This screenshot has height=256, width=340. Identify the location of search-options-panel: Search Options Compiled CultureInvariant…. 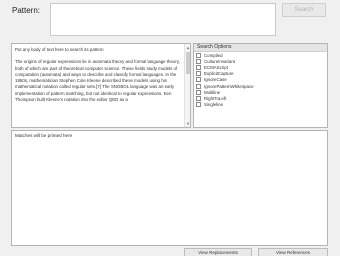
(260, 85).